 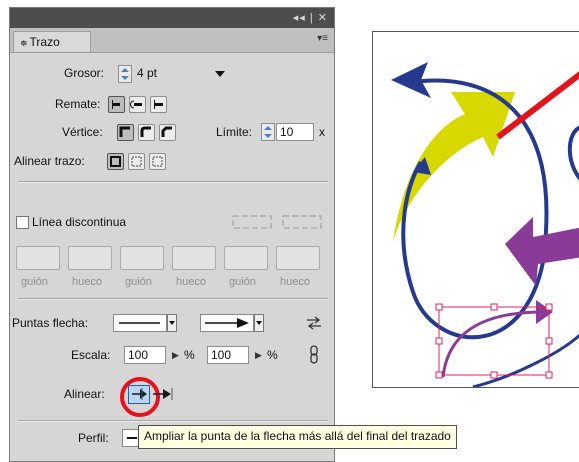 I want to click on limite-suffix: x, so click(x=322, y=132).